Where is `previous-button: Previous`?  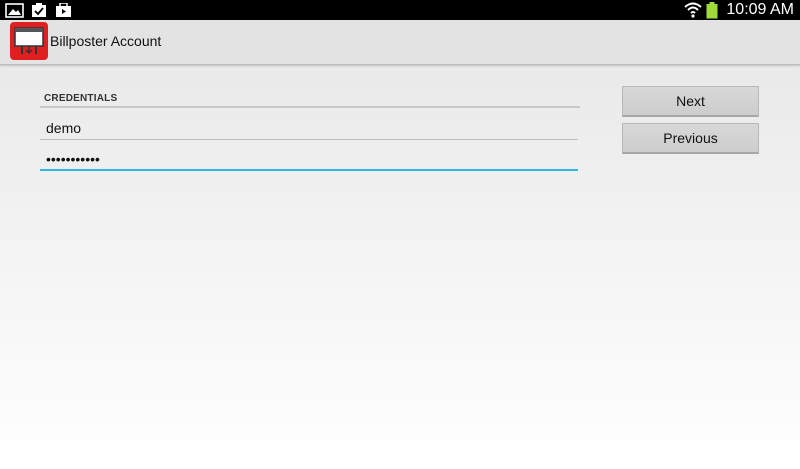
previous-button: Previous is located at coordinates (690, 138).